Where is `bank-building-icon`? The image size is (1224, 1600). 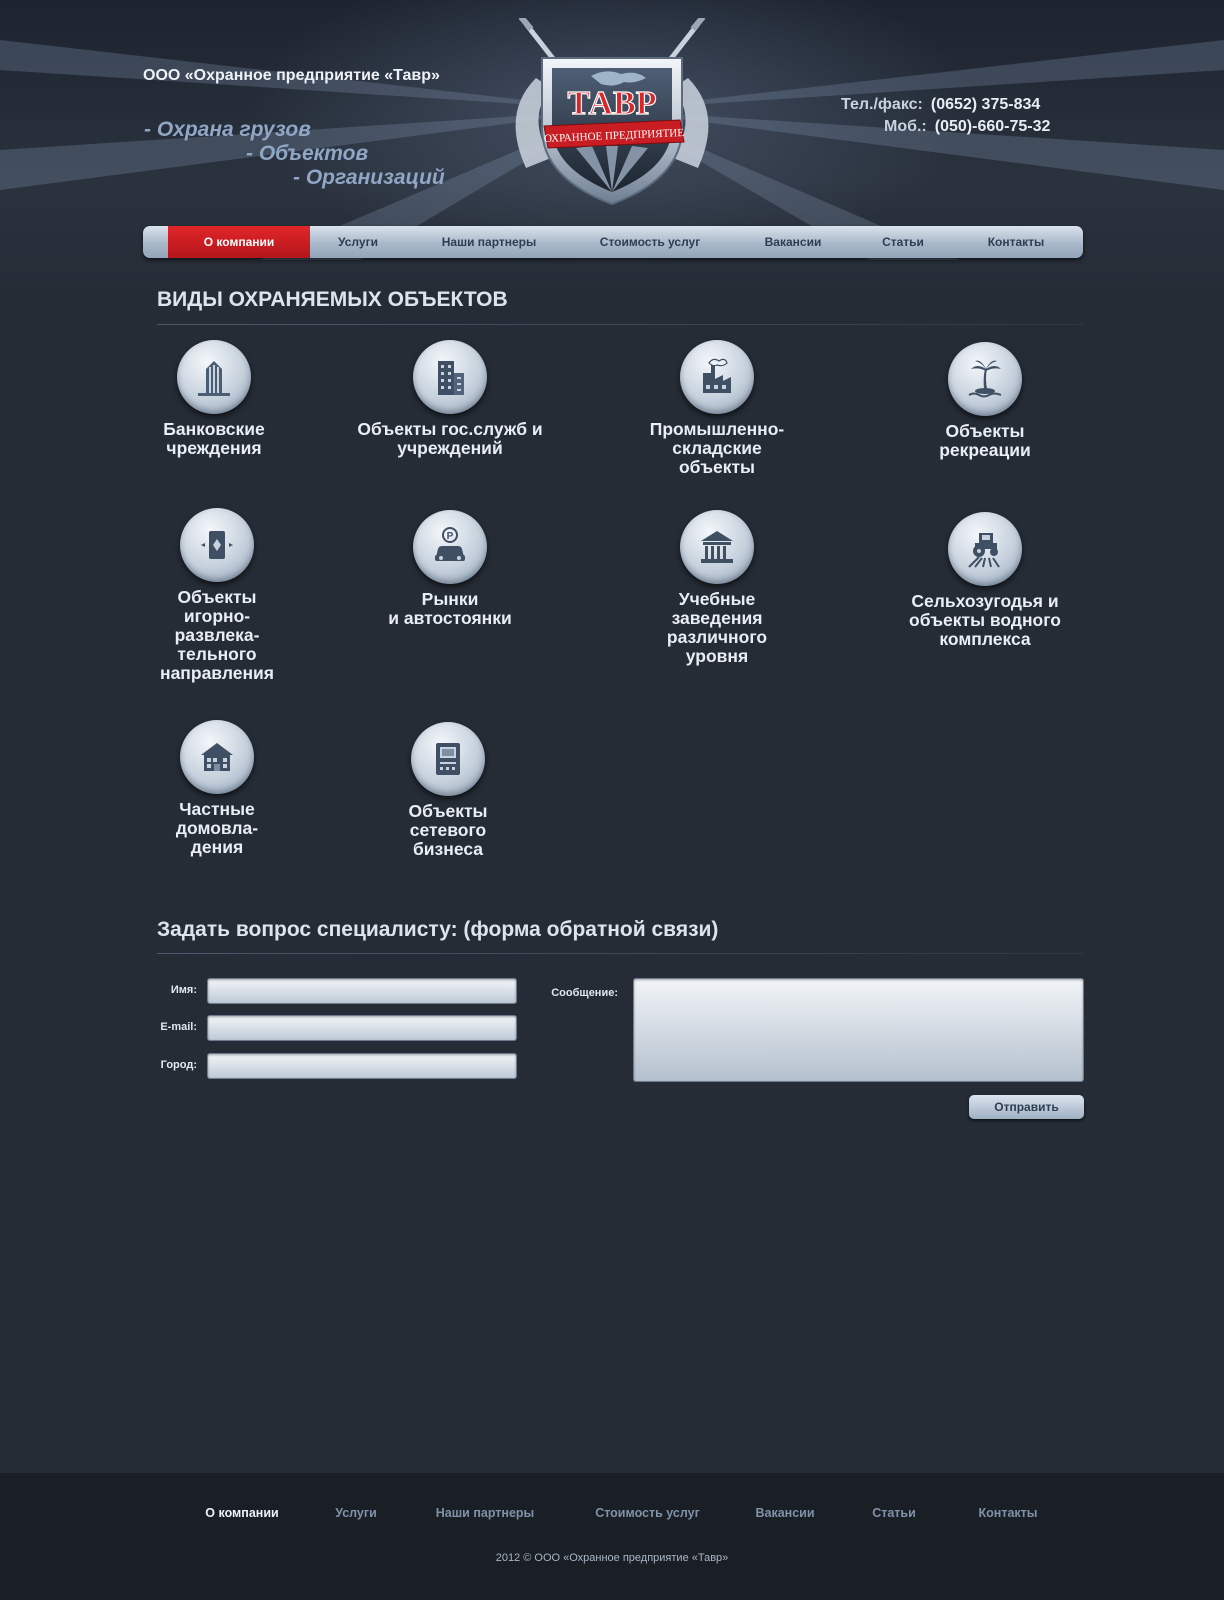
bank-building-icon is located at coordinates (214, 377).